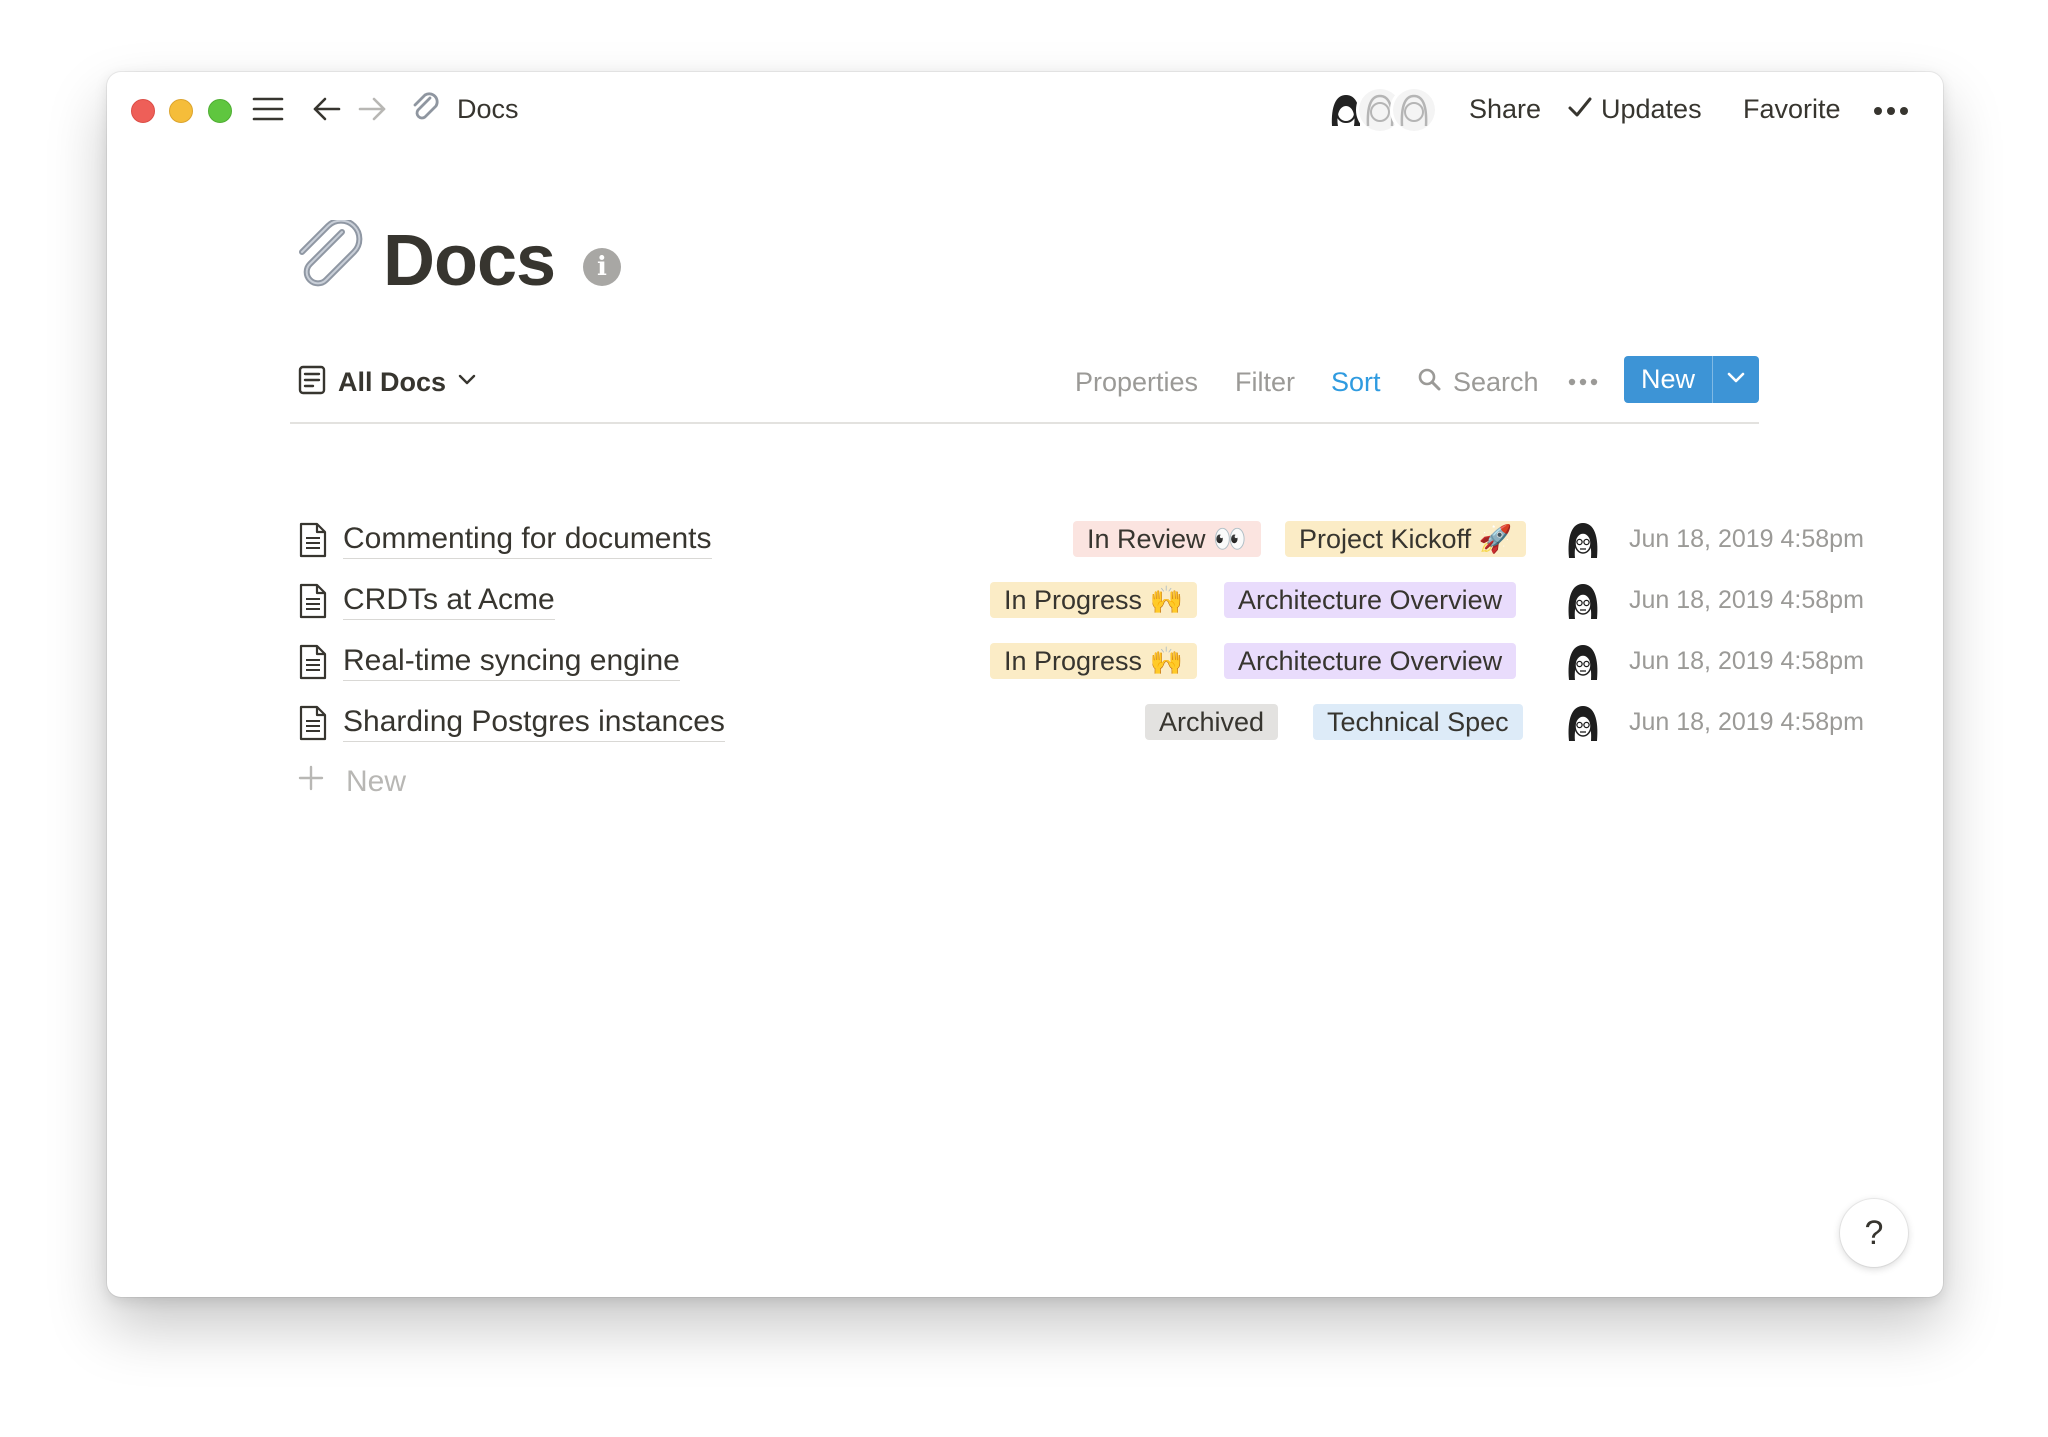 The width and height of the screenshot is (2048, 1437). I want to click on search-label: Search, so click(1496, 382).